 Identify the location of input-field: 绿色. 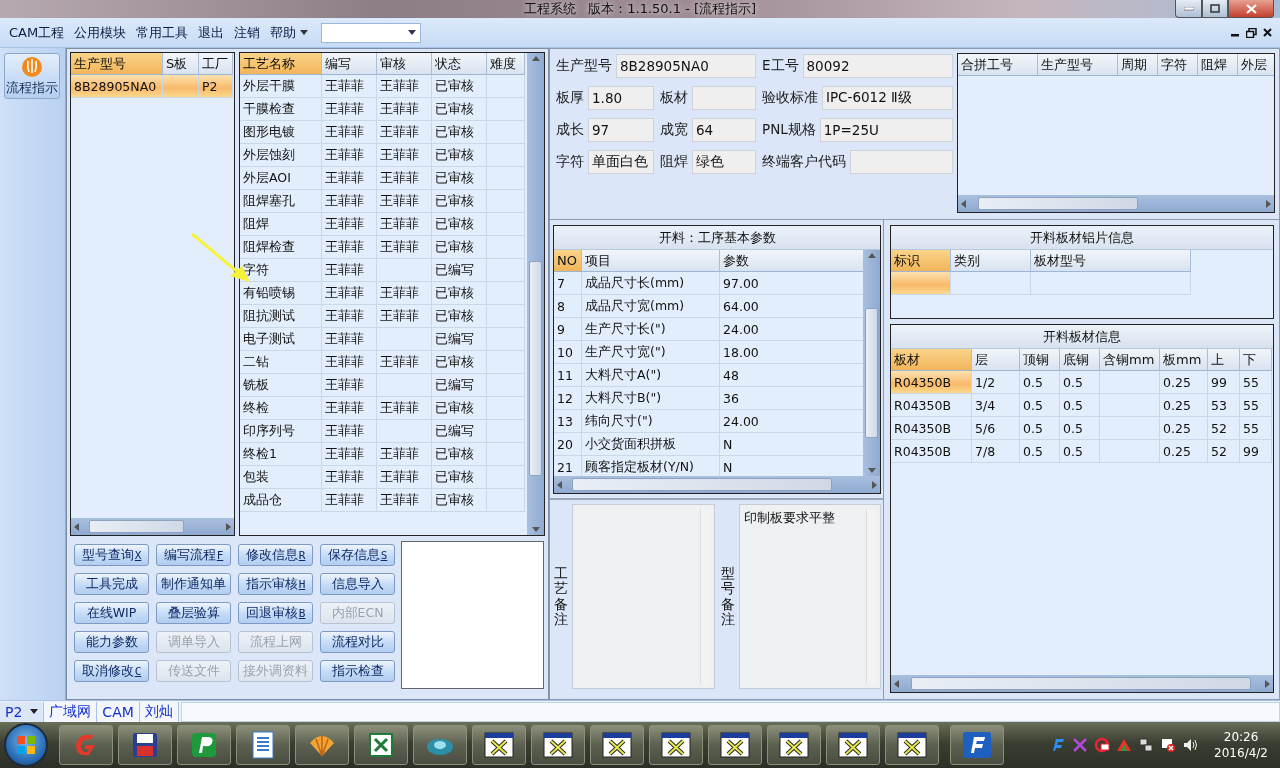
(724, 162).